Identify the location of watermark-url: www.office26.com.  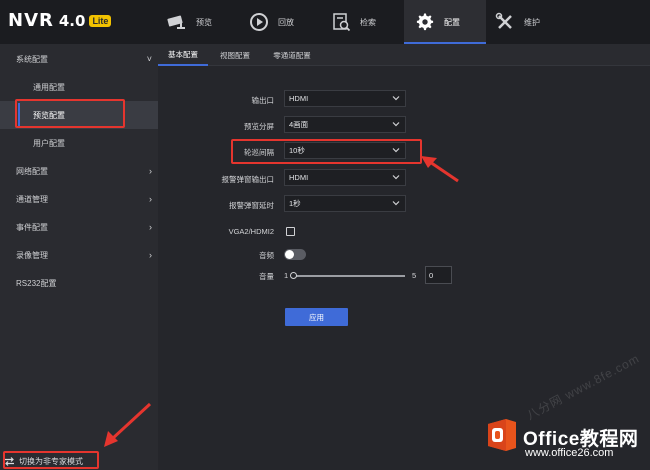
(569, 453).